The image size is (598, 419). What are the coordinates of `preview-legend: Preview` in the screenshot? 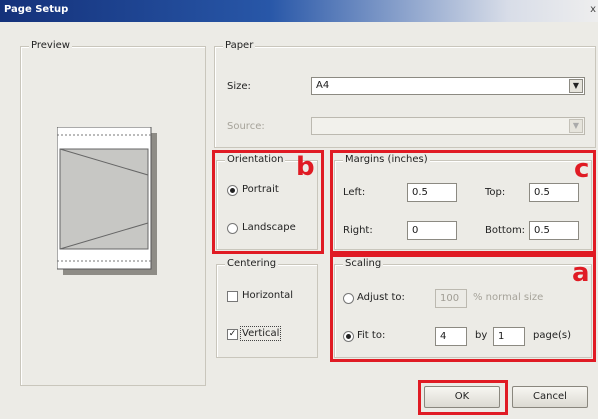 It's located at (50, 45).